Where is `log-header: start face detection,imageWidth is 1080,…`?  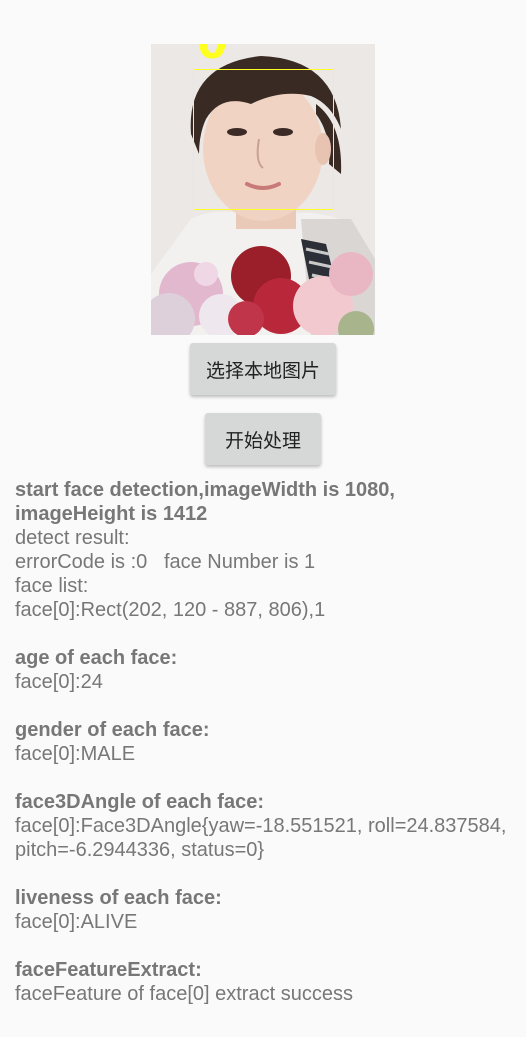
log-header: start face detection,imageWidth is 1080,… is located at coordinates (208, 502).